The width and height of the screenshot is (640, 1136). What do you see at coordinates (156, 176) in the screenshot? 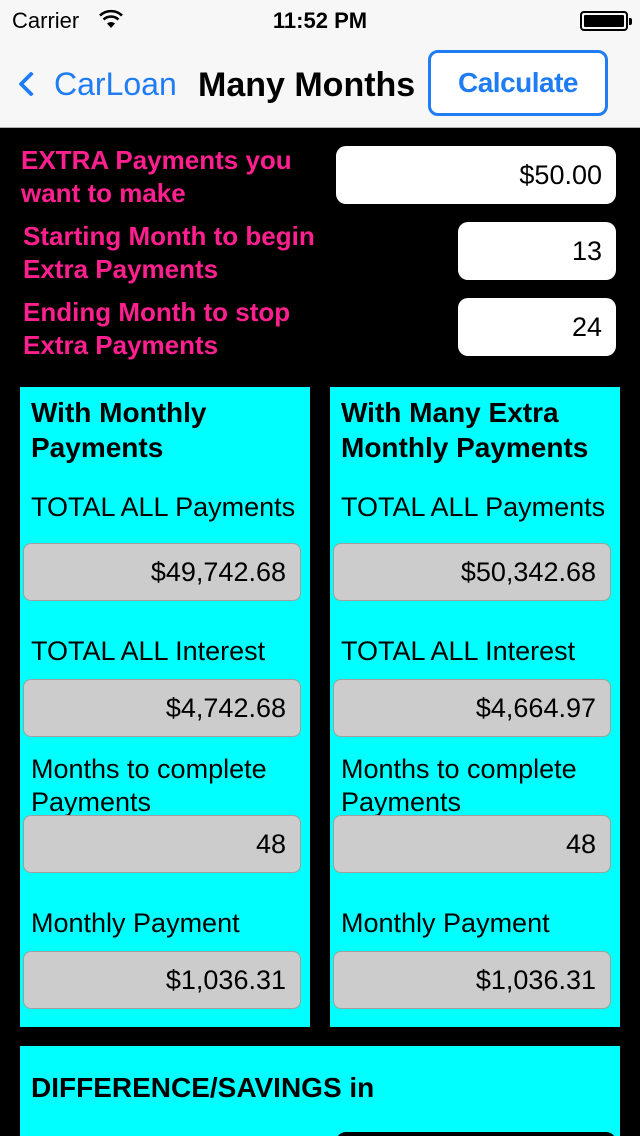
I see `extra-payments-label: EXTRA Payments you want to make` at bounding box center [156, 176].